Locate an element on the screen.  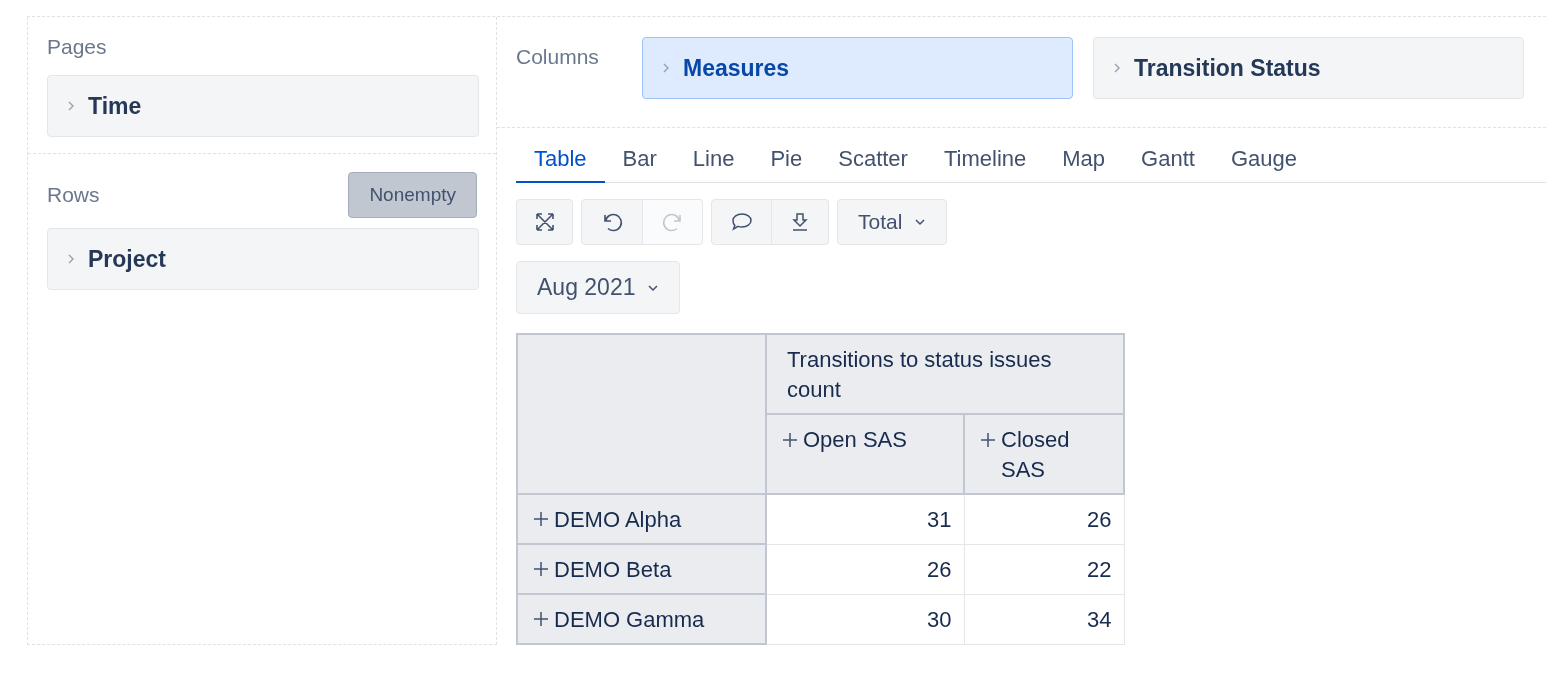
row-header: DEMO Beta is located at coordinates (641, 569).